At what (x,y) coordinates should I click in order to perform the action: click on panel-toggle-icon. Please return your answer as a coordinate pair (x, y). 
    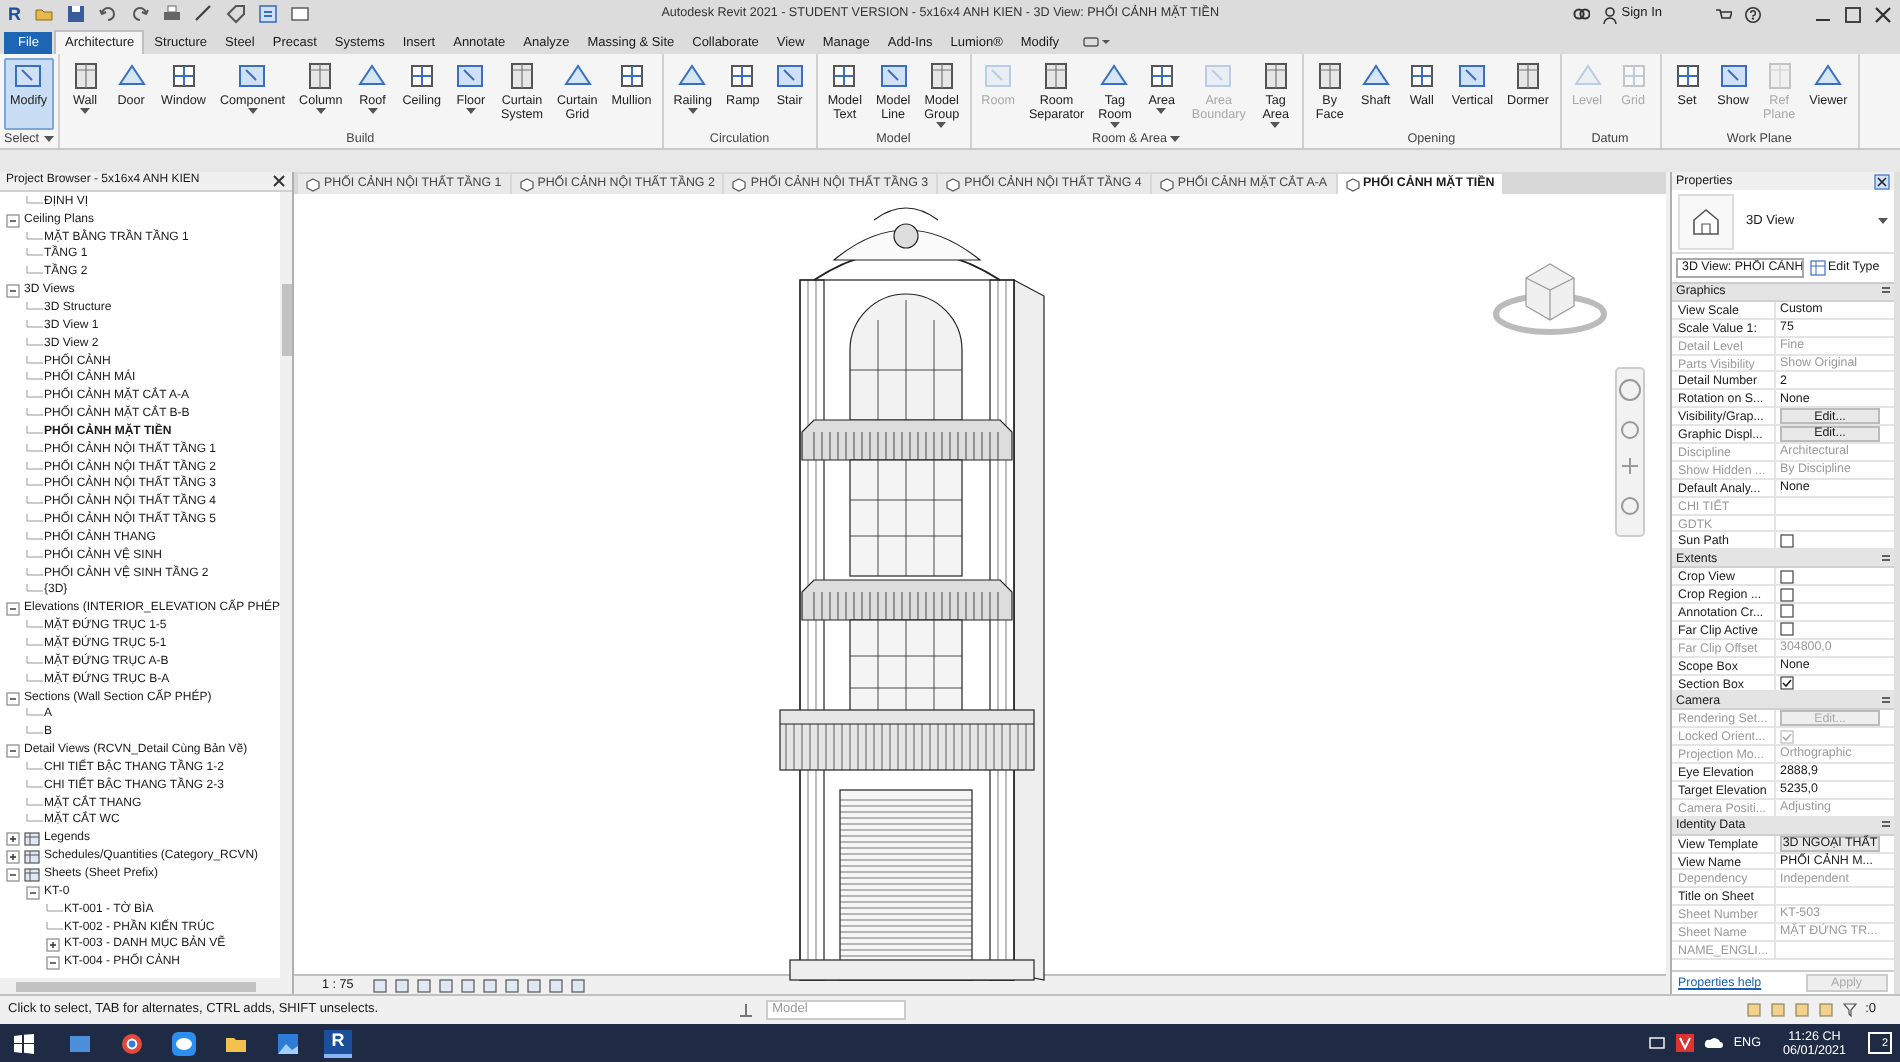
    Looking at the image, I should click on (1095, 42).